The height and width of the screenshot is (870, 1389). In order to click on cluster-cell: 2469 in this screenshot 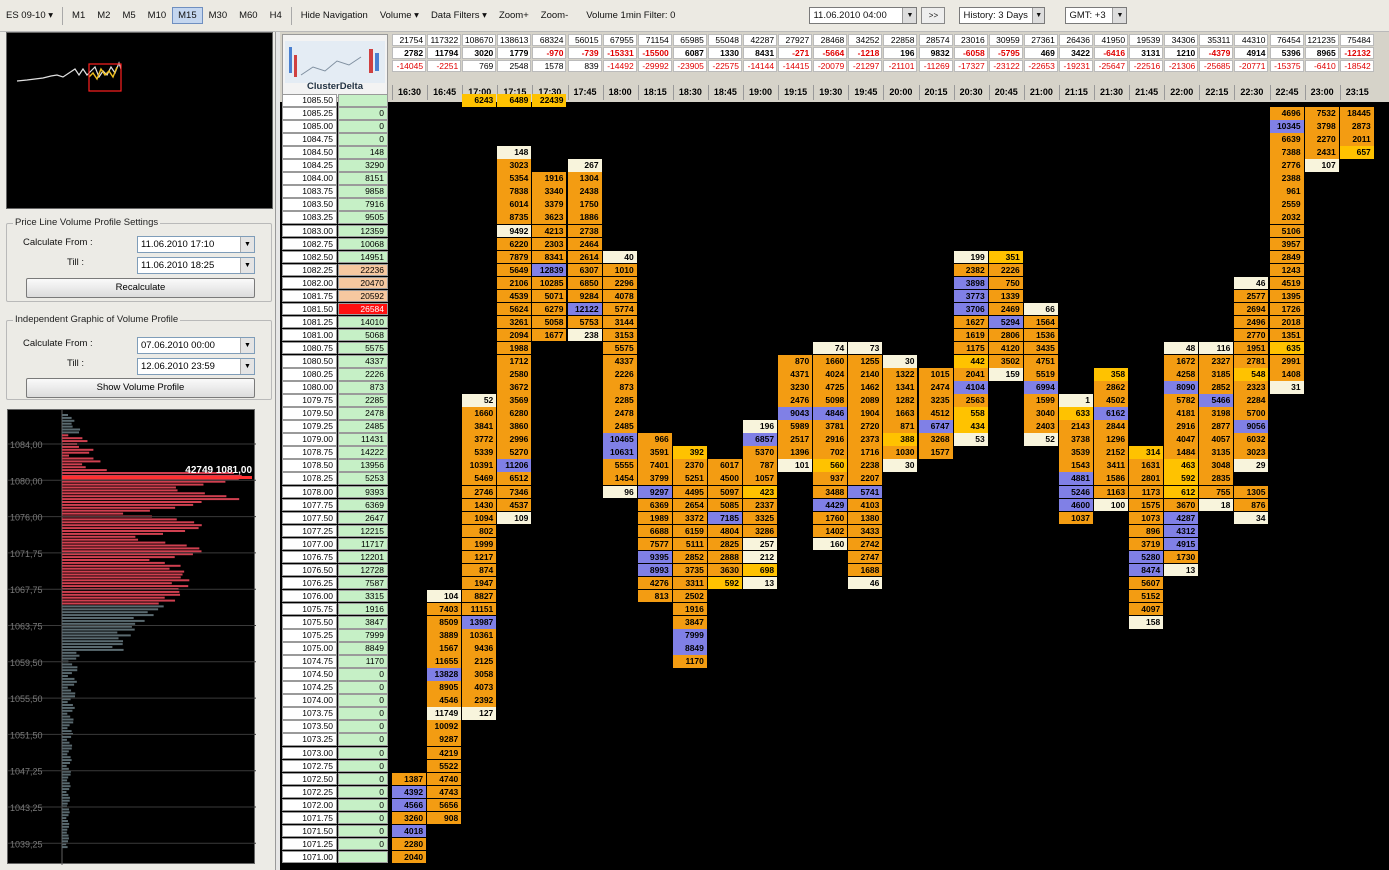, I will do `click(1005, 309)`.